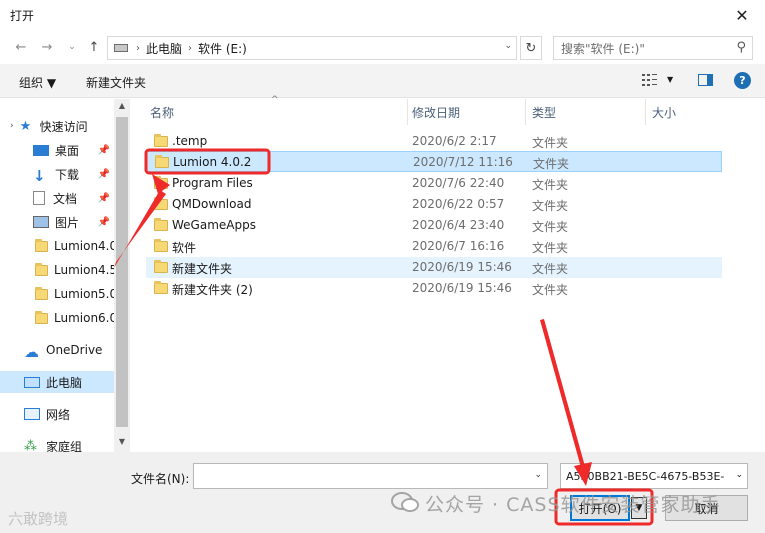 Image resolution: width=765 pixels, height=533 pixels. Describe the element at coordinates (21, 47) in the screenshot. I see `back-arrow-icon: ←` at that location.